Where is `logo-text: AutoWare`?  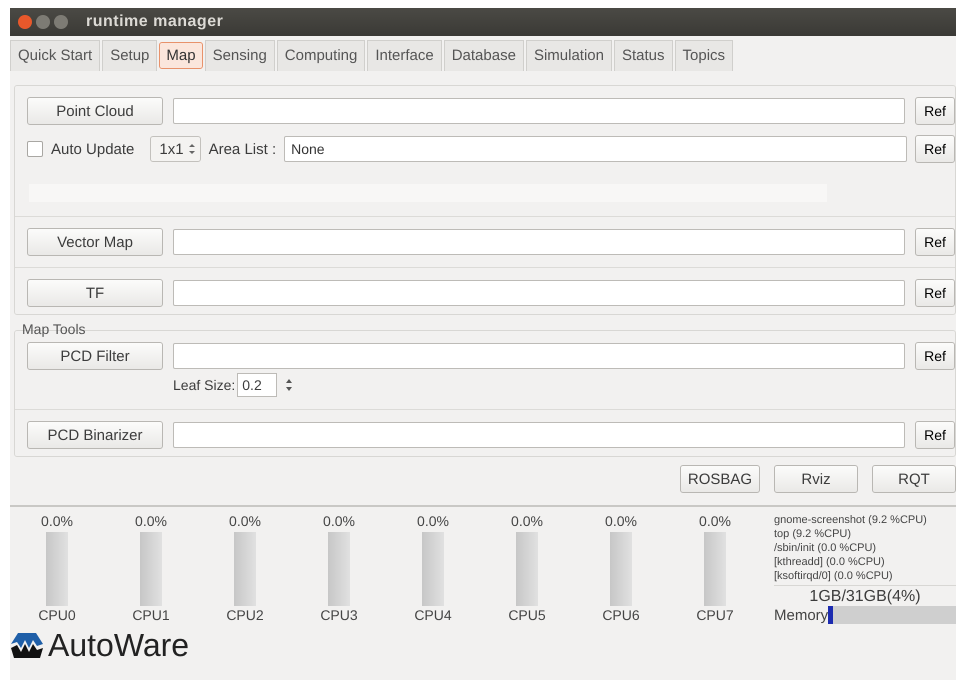 logo-text: AutoWare is located at coordinates (119, 645).